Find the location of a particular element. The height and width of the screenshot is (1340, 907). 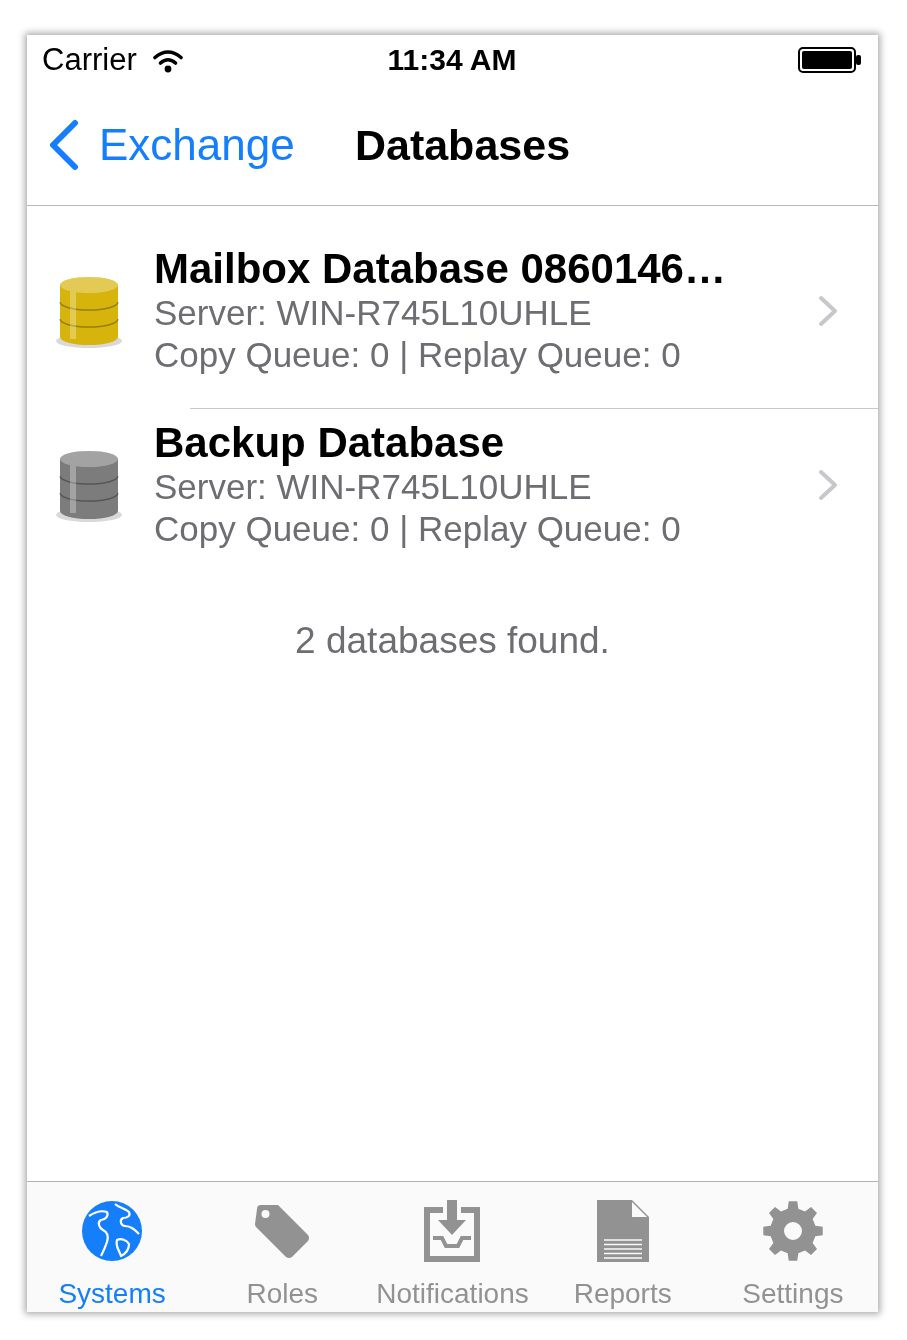

tab-button: Notifications is located at coordinates (452, 1247).